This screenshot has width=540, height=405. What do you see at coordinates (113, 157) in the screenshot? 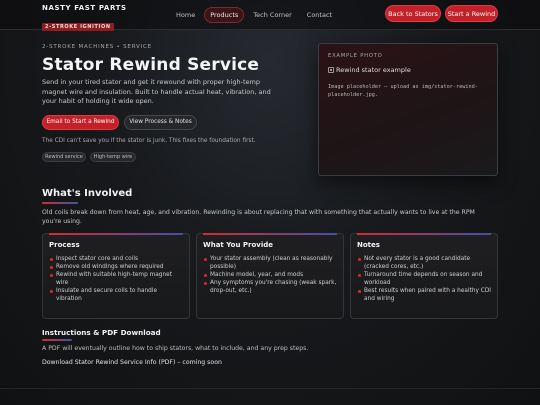
I see `chip-high-temp-wire: High-temp wire` at bounding box center [113, 157].